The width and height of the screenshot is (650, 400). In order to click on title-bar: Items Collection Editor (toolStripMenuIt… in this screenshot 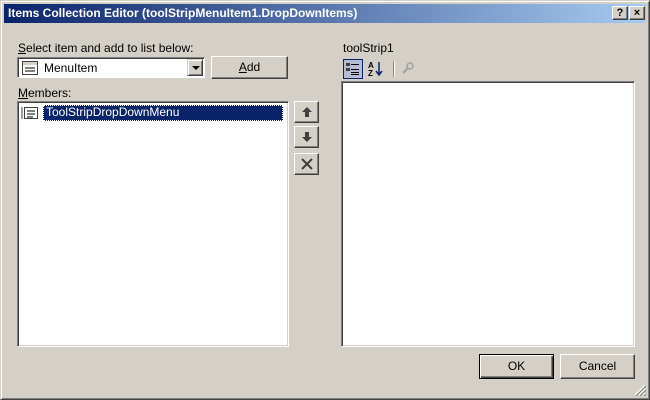, I will do `click(325, 13)`.